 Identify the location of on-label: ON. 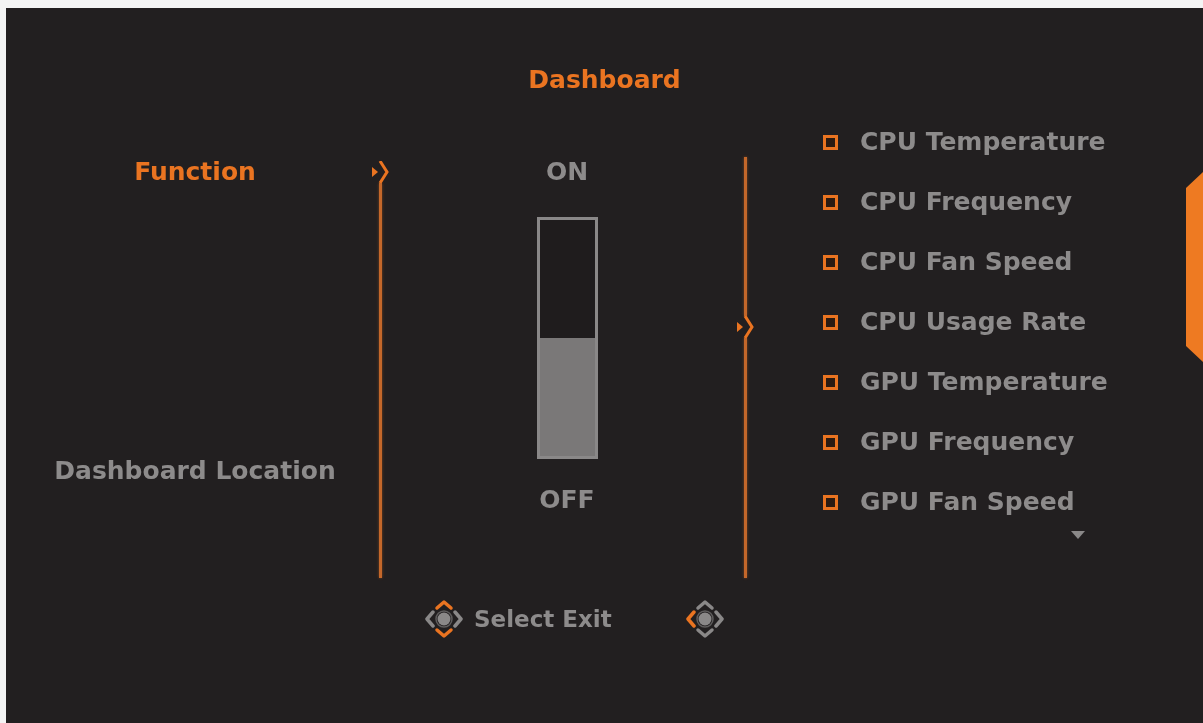
(567, 172).